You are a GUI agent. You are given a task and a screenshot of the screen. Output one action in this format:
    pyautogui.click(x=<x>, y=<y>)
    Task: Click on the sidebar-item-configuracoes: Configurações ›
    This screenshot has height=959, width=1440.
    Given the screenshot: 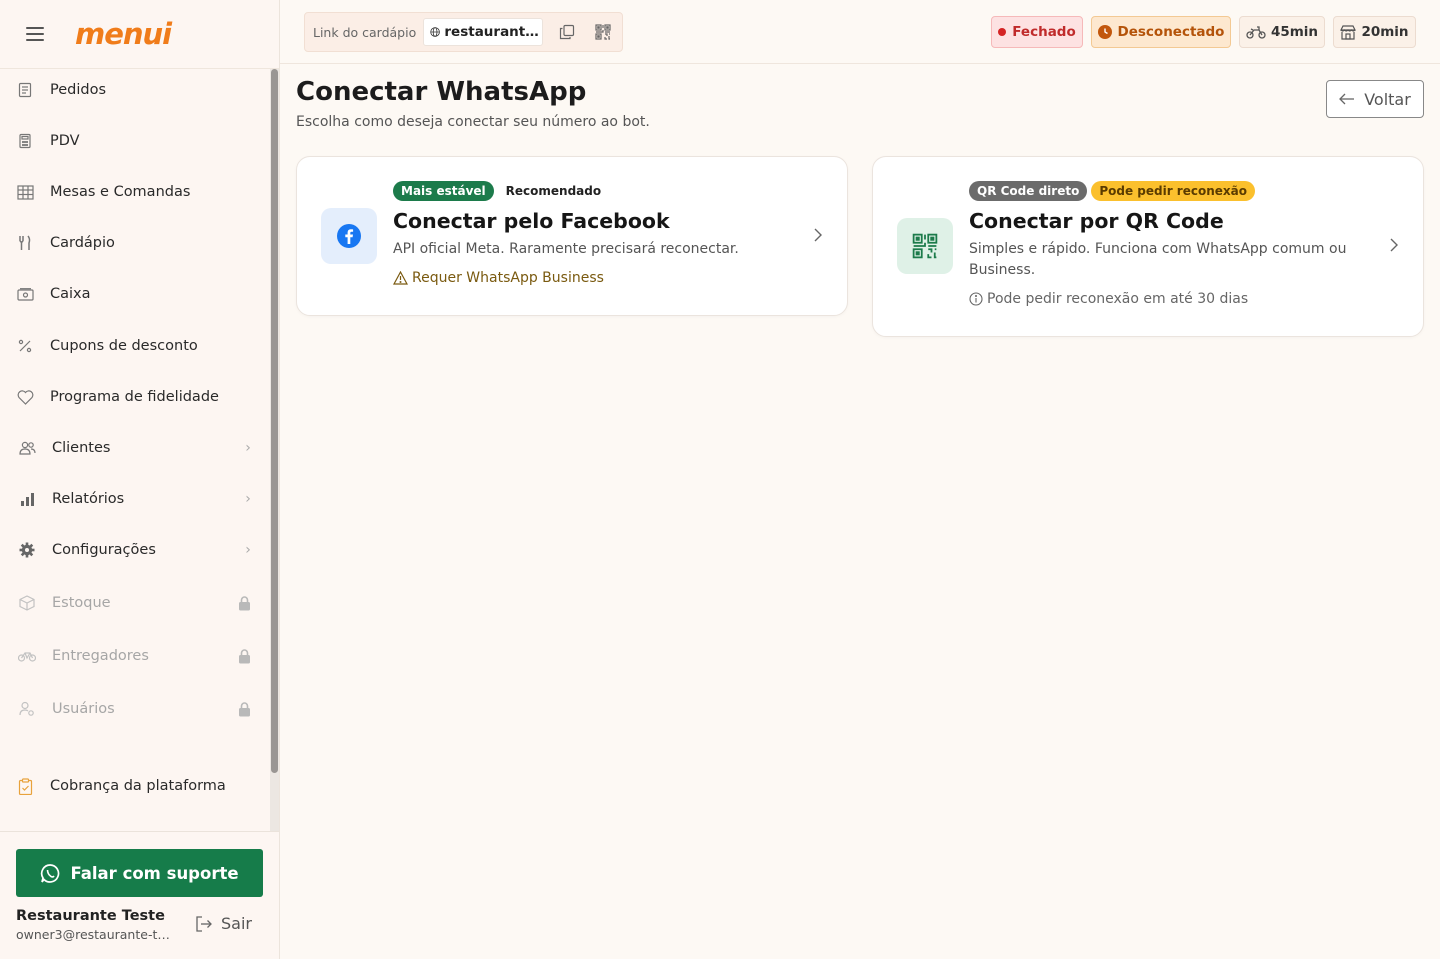 What is the action you would take?
    pyautogui.click(x=135, y=550)
    